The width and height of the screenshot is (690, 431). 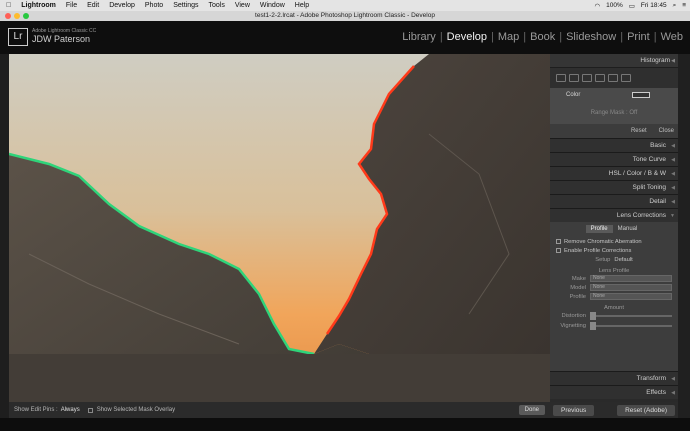 I want to click on battery-percent: 100%, so click(x=614, y=5).